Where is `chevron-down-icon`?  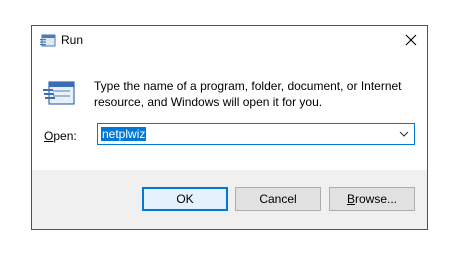
chevron-down-icon is located at coordinates (404, 134).